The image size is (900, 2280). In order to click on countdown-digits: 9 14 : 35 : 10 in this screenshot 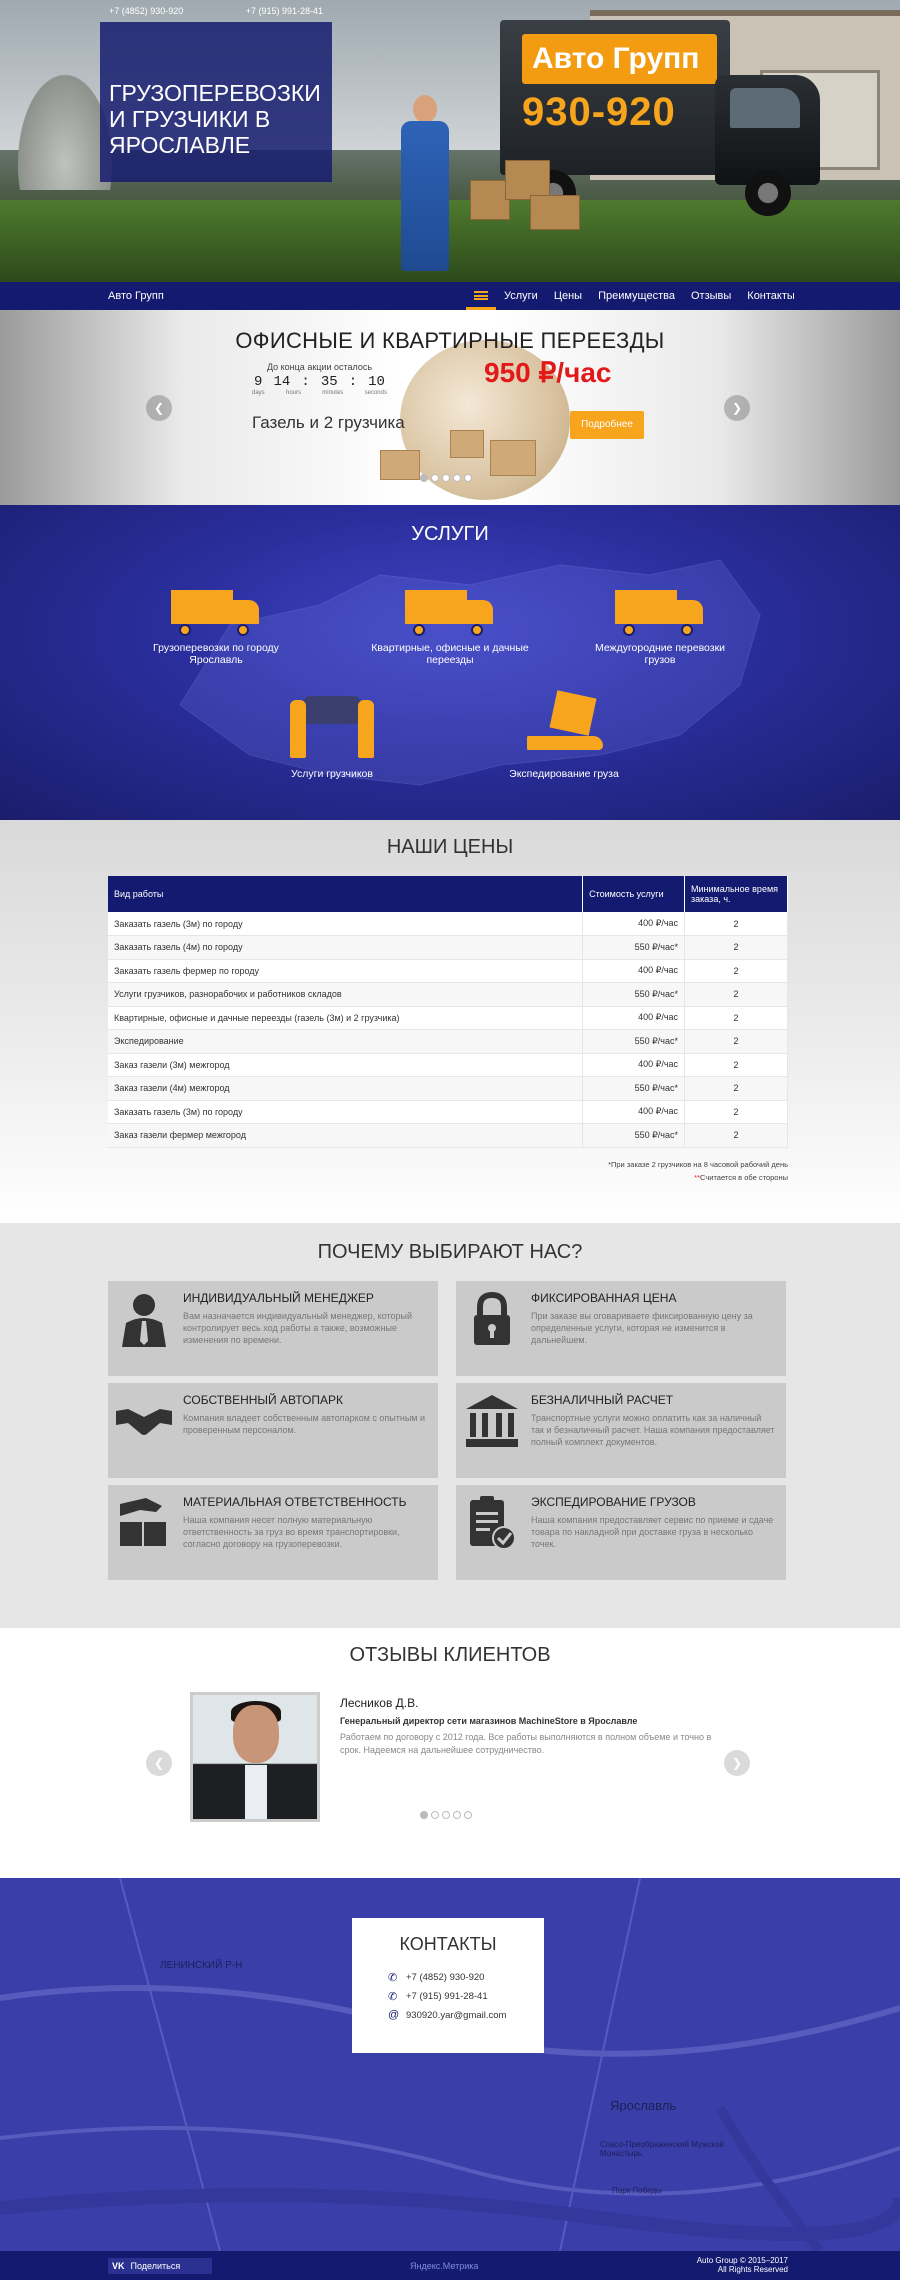, I will do `click(319, 382)`.